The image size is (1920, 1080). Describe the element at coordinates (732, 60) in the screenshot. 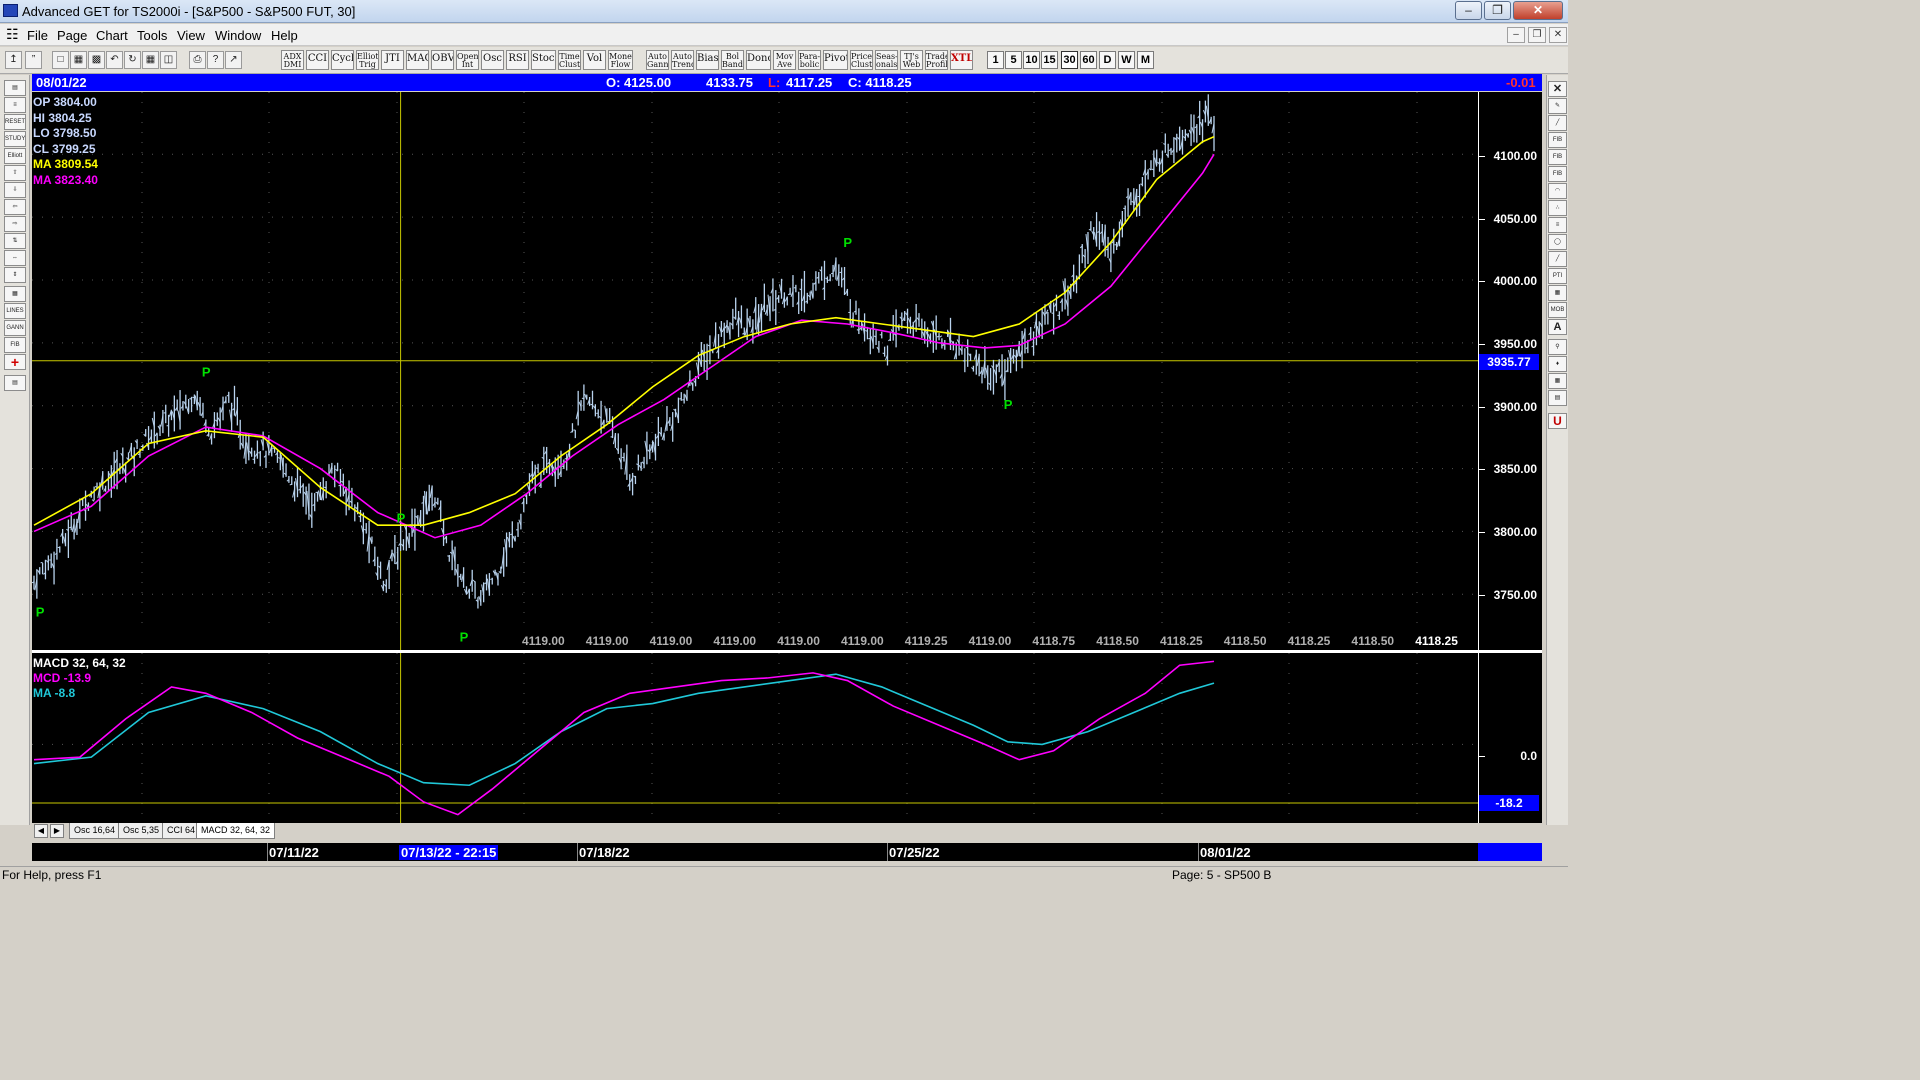

I see `study-bol-band-button: Bol Band` at that location.